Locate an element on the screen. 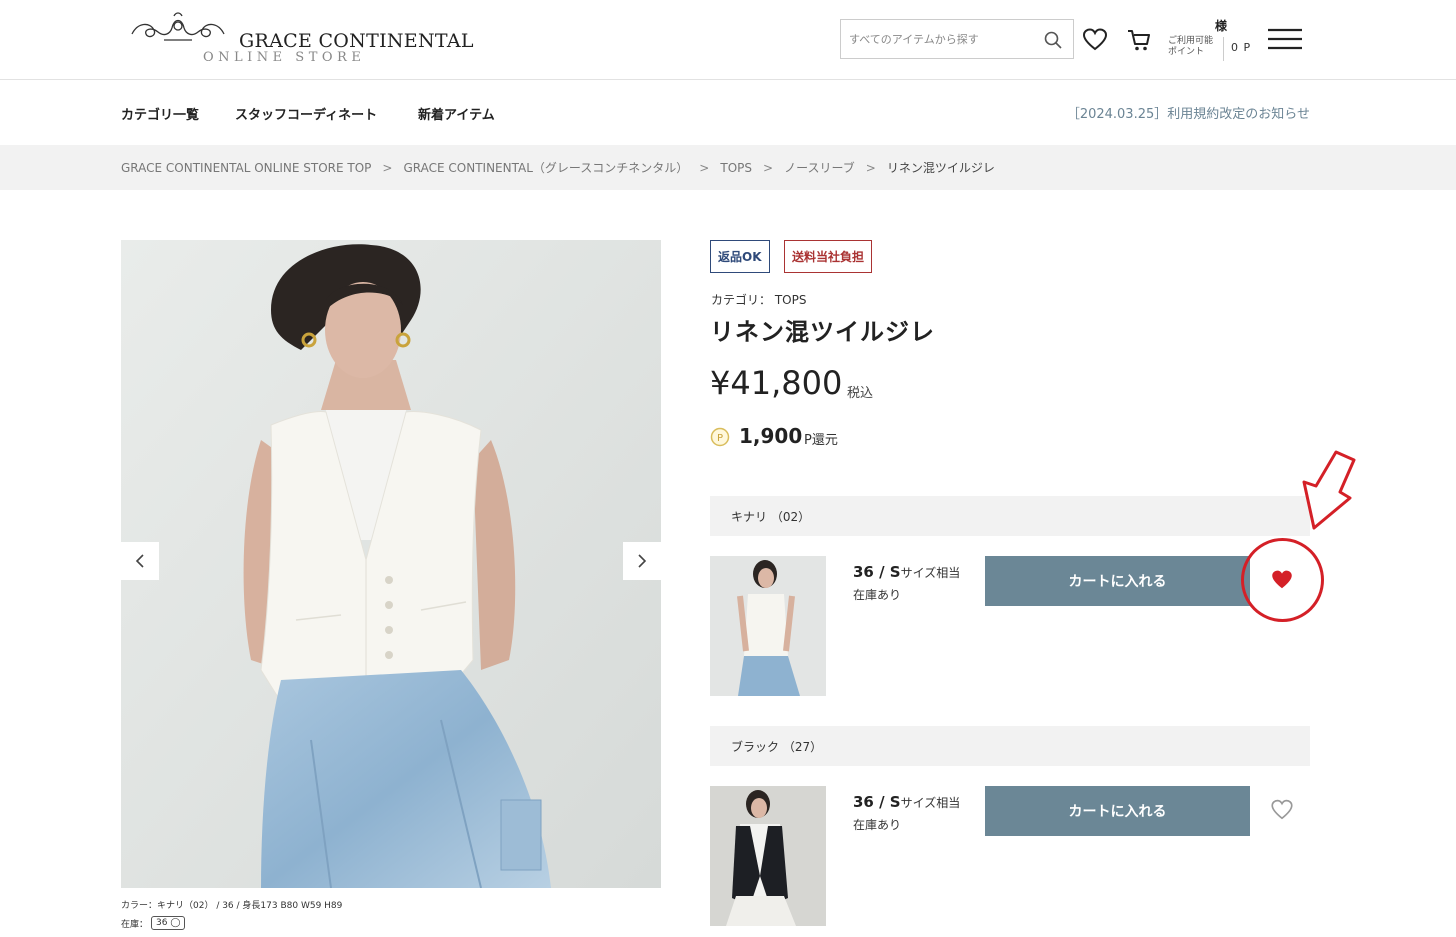 This screenshot has height=937, width=1456. variant-photo-ecru is located at coordinates (768, 626).